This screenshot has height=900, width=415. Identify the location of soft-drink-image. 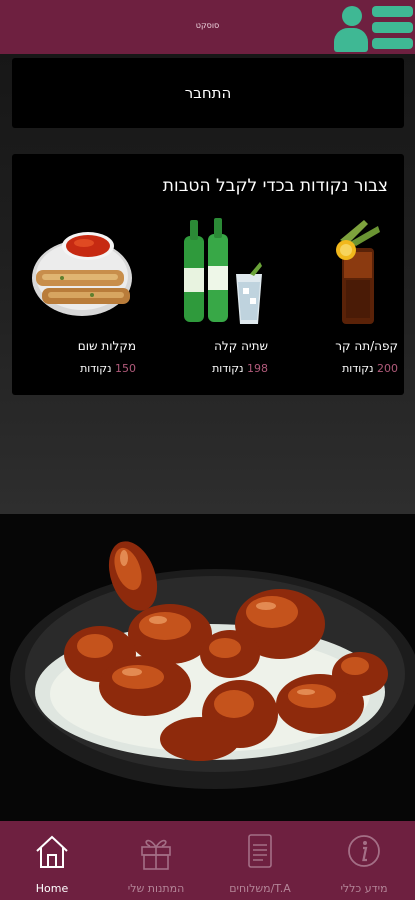
(223, 271).